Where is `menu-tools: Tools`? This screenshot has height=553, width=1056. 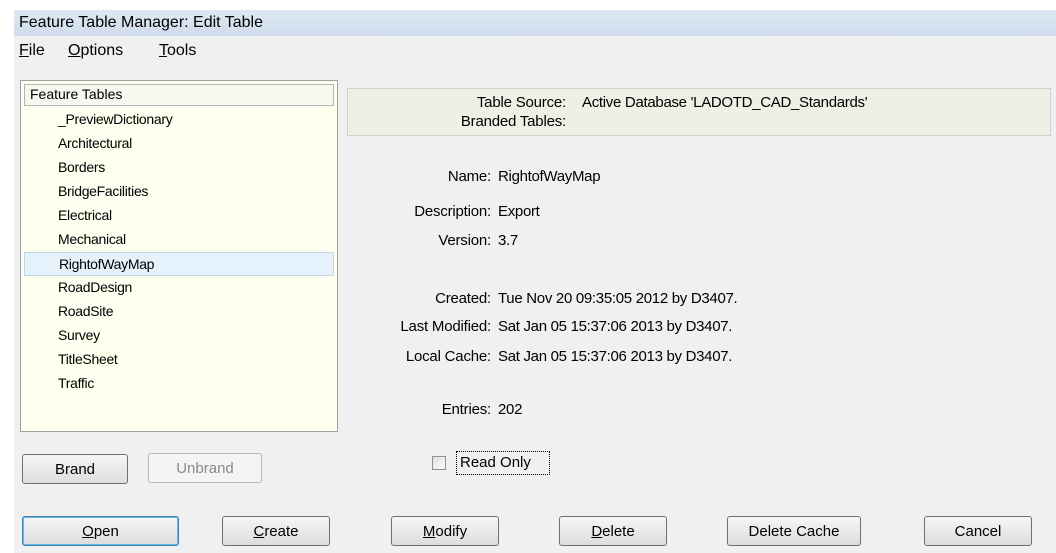 menu-tools: Tools is located at coordinates (177, 51).